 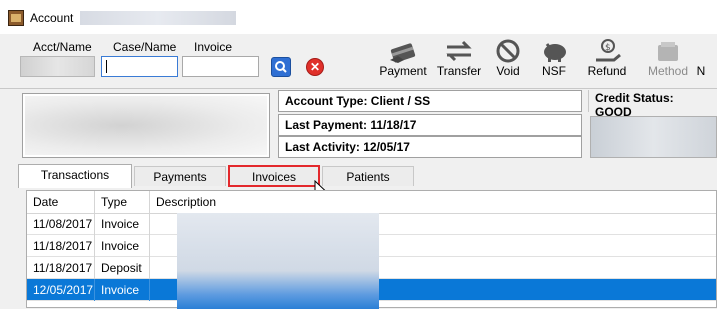 I want to click on search-button, so click(x=281, y=67).